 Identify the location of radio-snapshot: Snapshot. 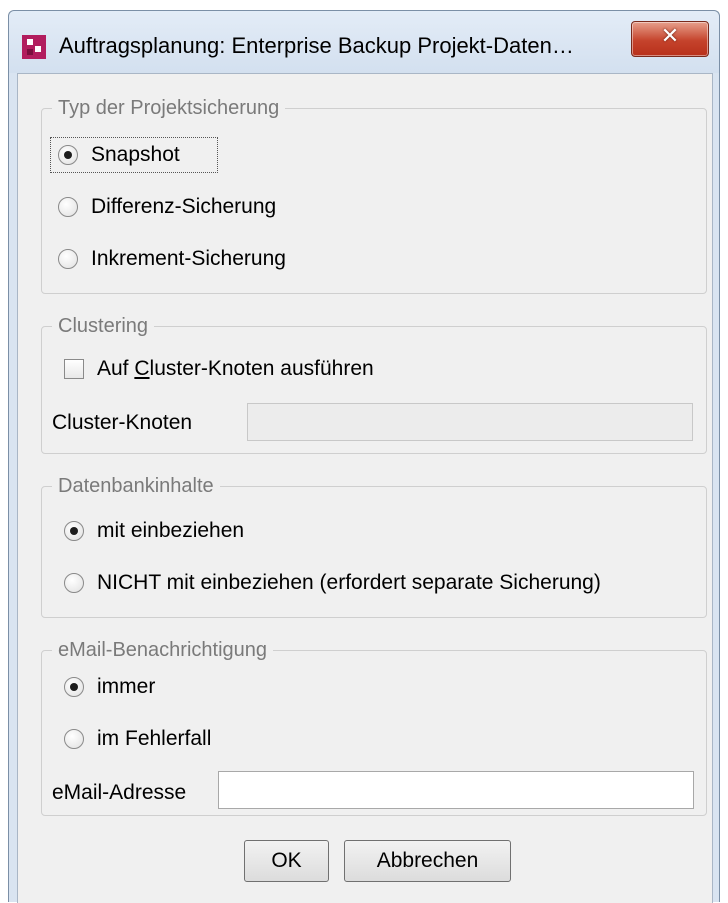
(158, 156).